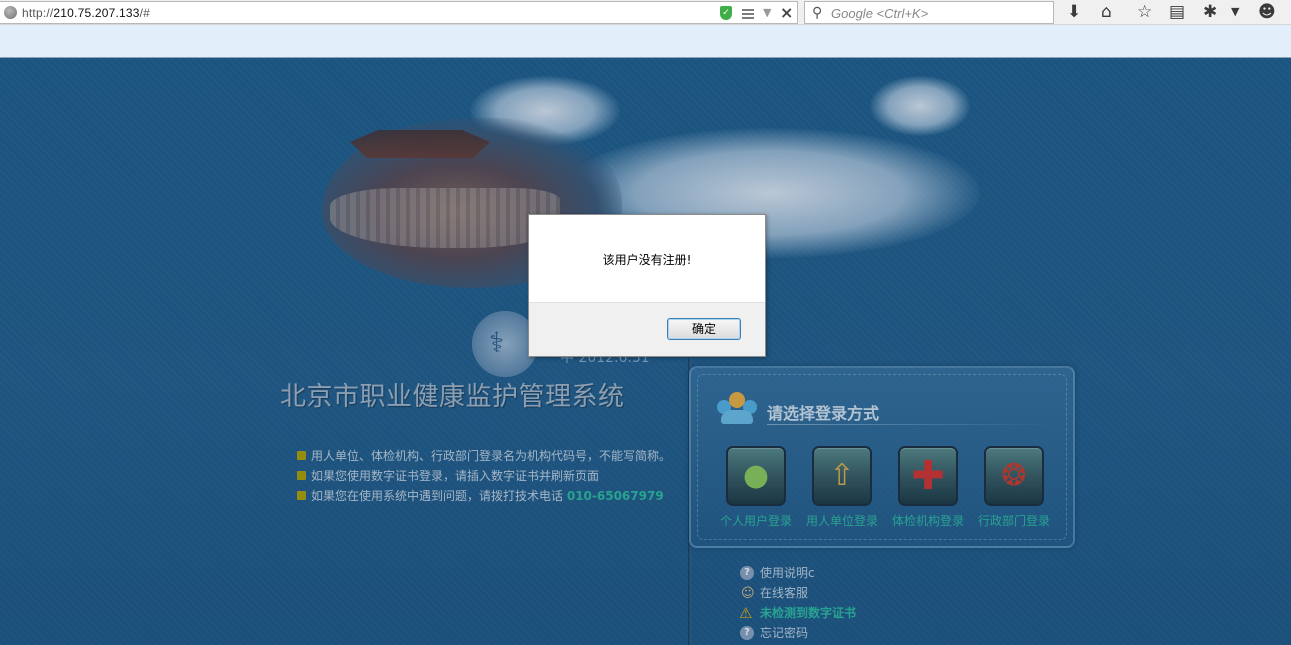 This screenshot has height=645, width=1291. What do you see at coordinates (10, 12) in the screenshot?
I see `globe-icon` at bounding box center [10, 12].